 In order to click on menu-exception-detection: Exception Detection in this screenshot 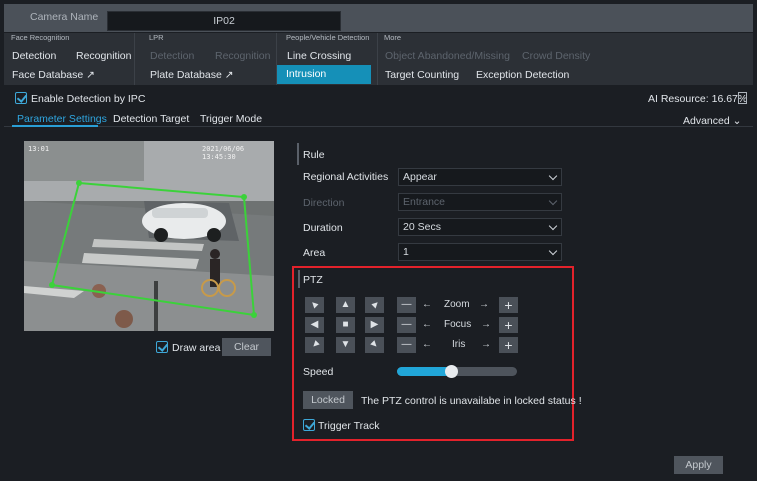, I will do `click(522, 75)`.